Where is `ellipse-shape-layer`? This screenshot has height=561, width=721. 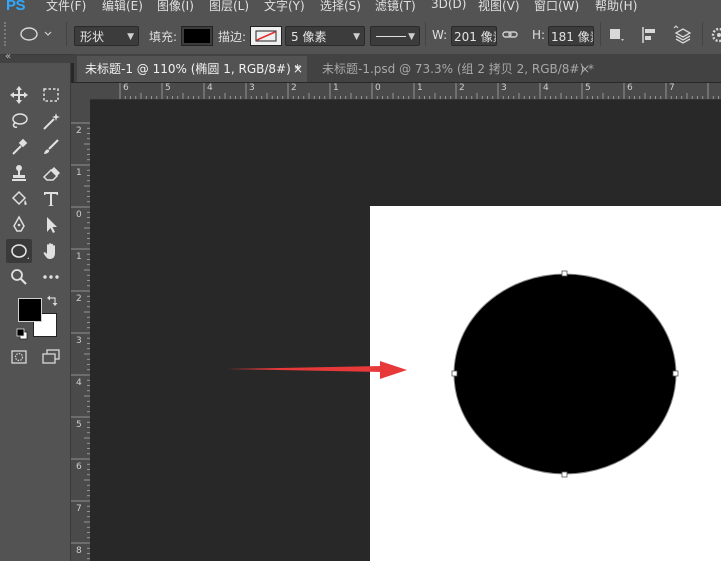
ellipse-shape-layer is located at coordinates (565, 374).